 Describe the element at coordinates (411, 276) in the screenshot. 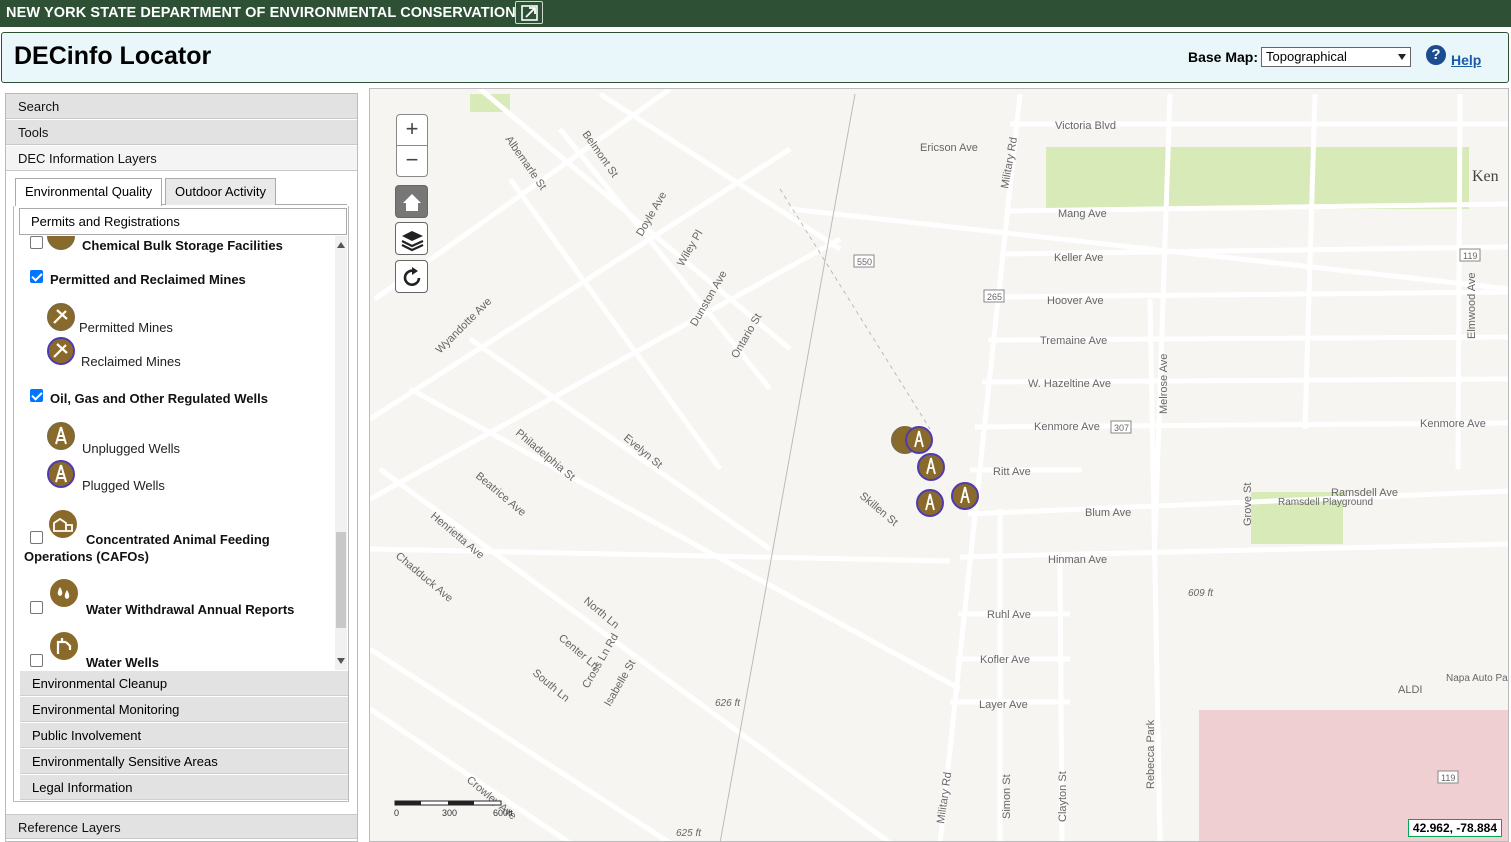

I see `refresh-button` at that location.